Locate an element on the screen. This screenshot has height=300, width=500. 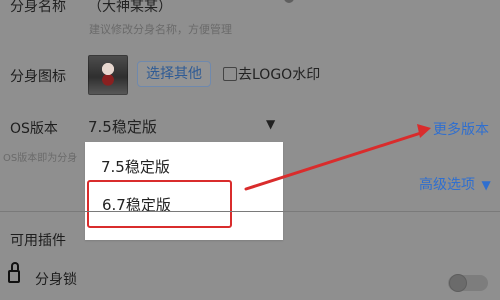
annotation-arrow is located at coordinates (337, 157).